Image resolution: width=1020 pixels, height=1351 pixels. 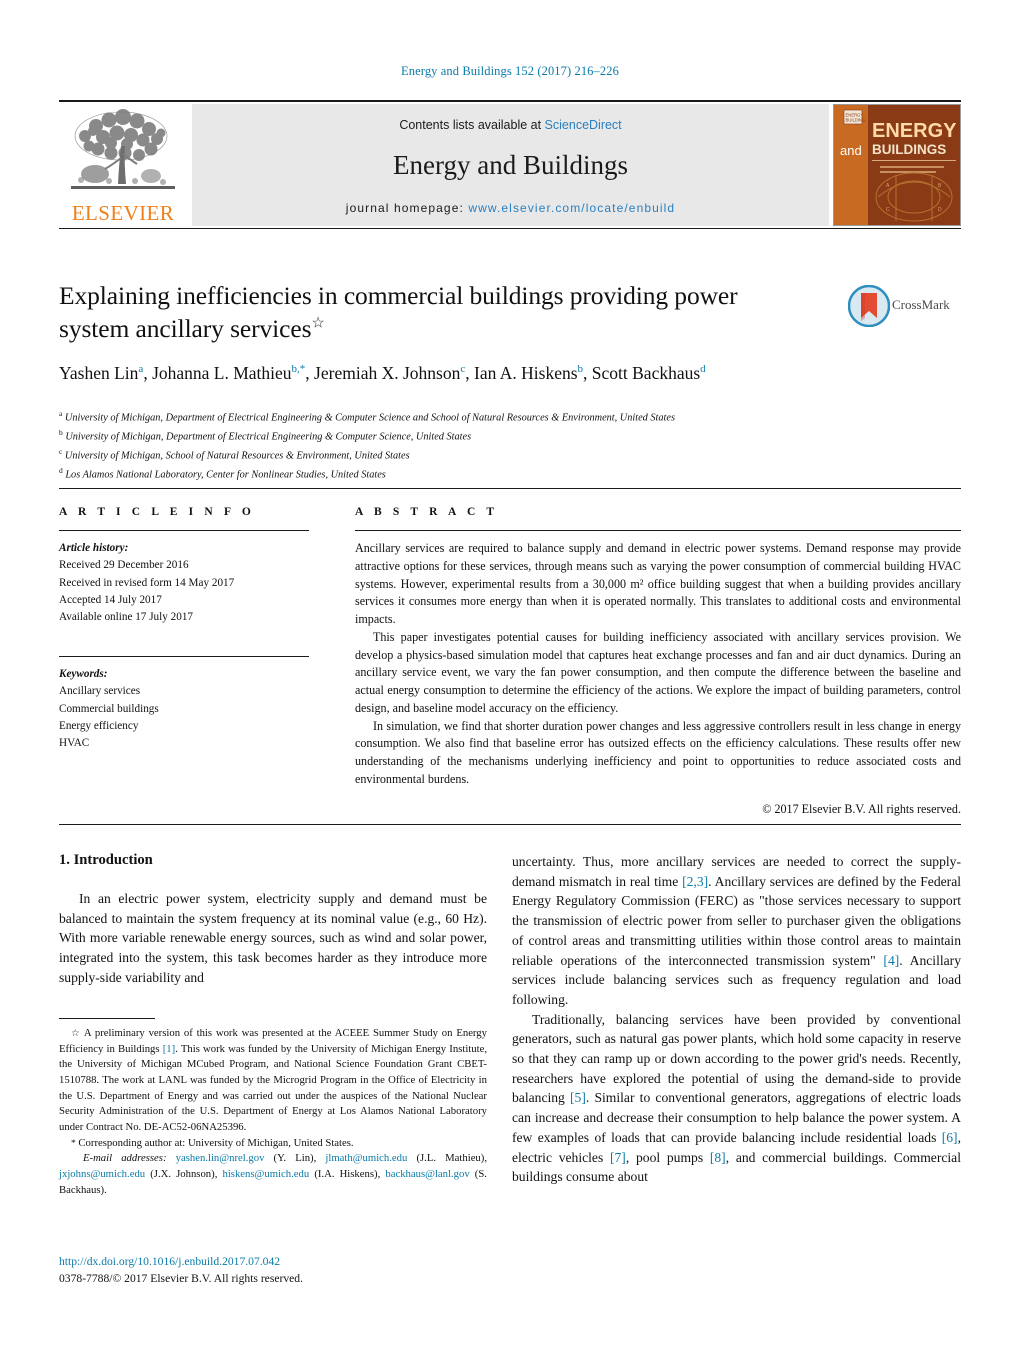 What do you see at coordinates (851, 150) in the screenshot?
I see `svg-text: and` at bounding box center [851, 150].